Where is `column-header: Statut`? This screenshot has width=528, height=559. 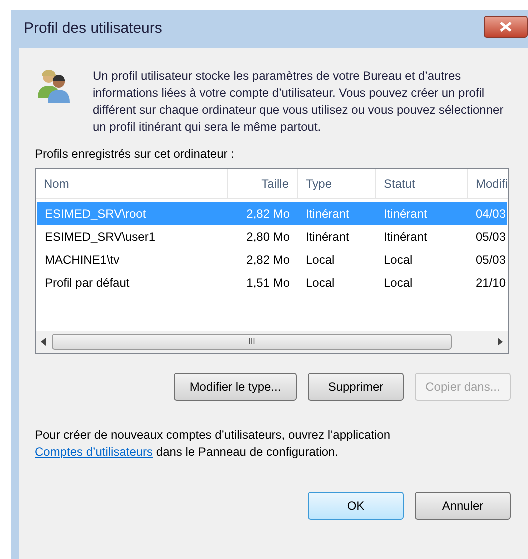
column-header: Statut is located at coordinates (422, 183).